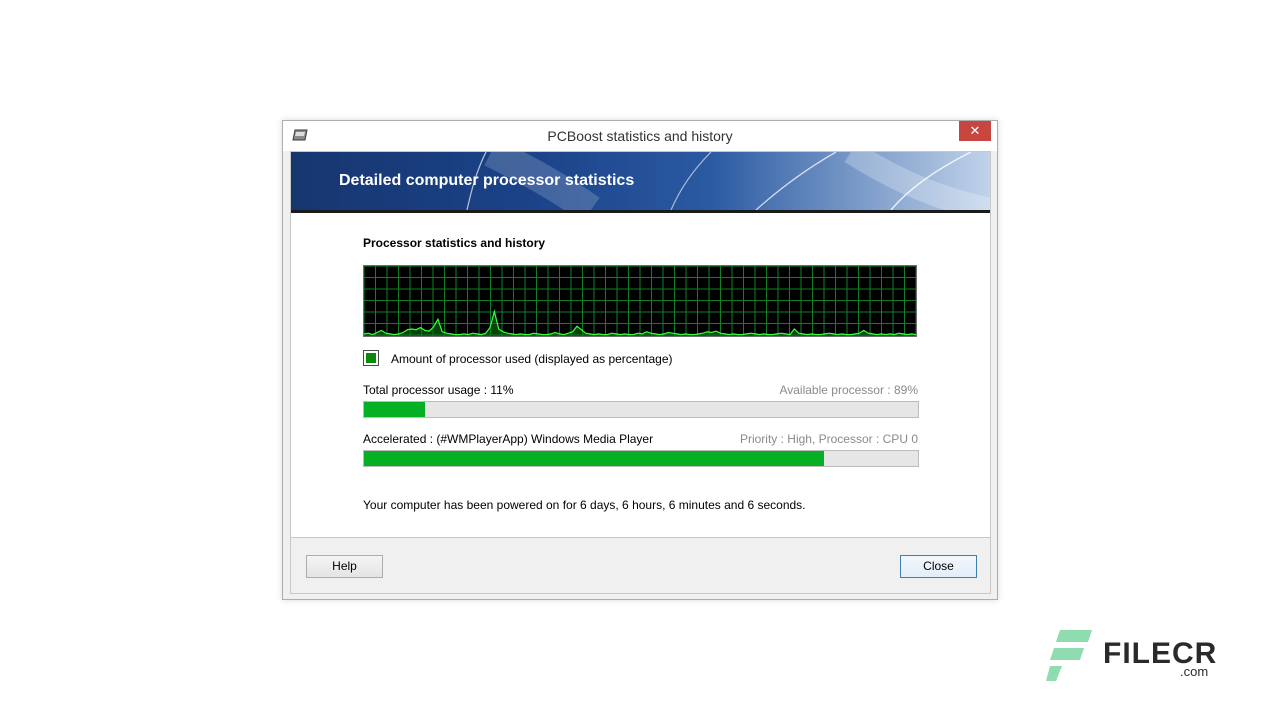 The width and height of the screenshot is (1280, 720). I want to click on filecr-watermark: FILECR .com, so click(1136, 656).